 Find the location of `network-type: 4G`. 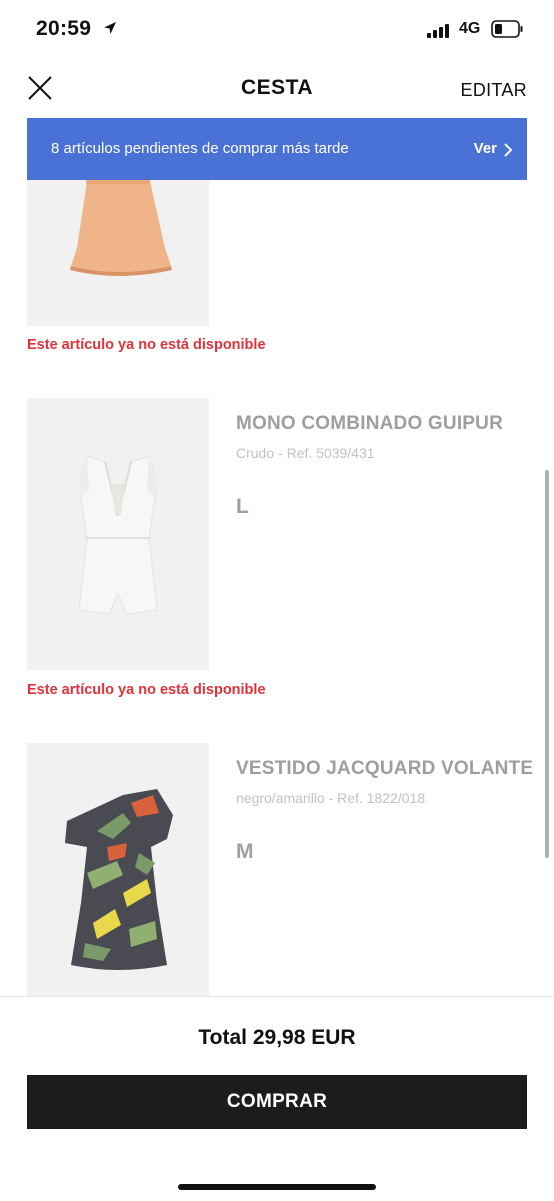

network-type: 4G is located at coordinates (470, 28).